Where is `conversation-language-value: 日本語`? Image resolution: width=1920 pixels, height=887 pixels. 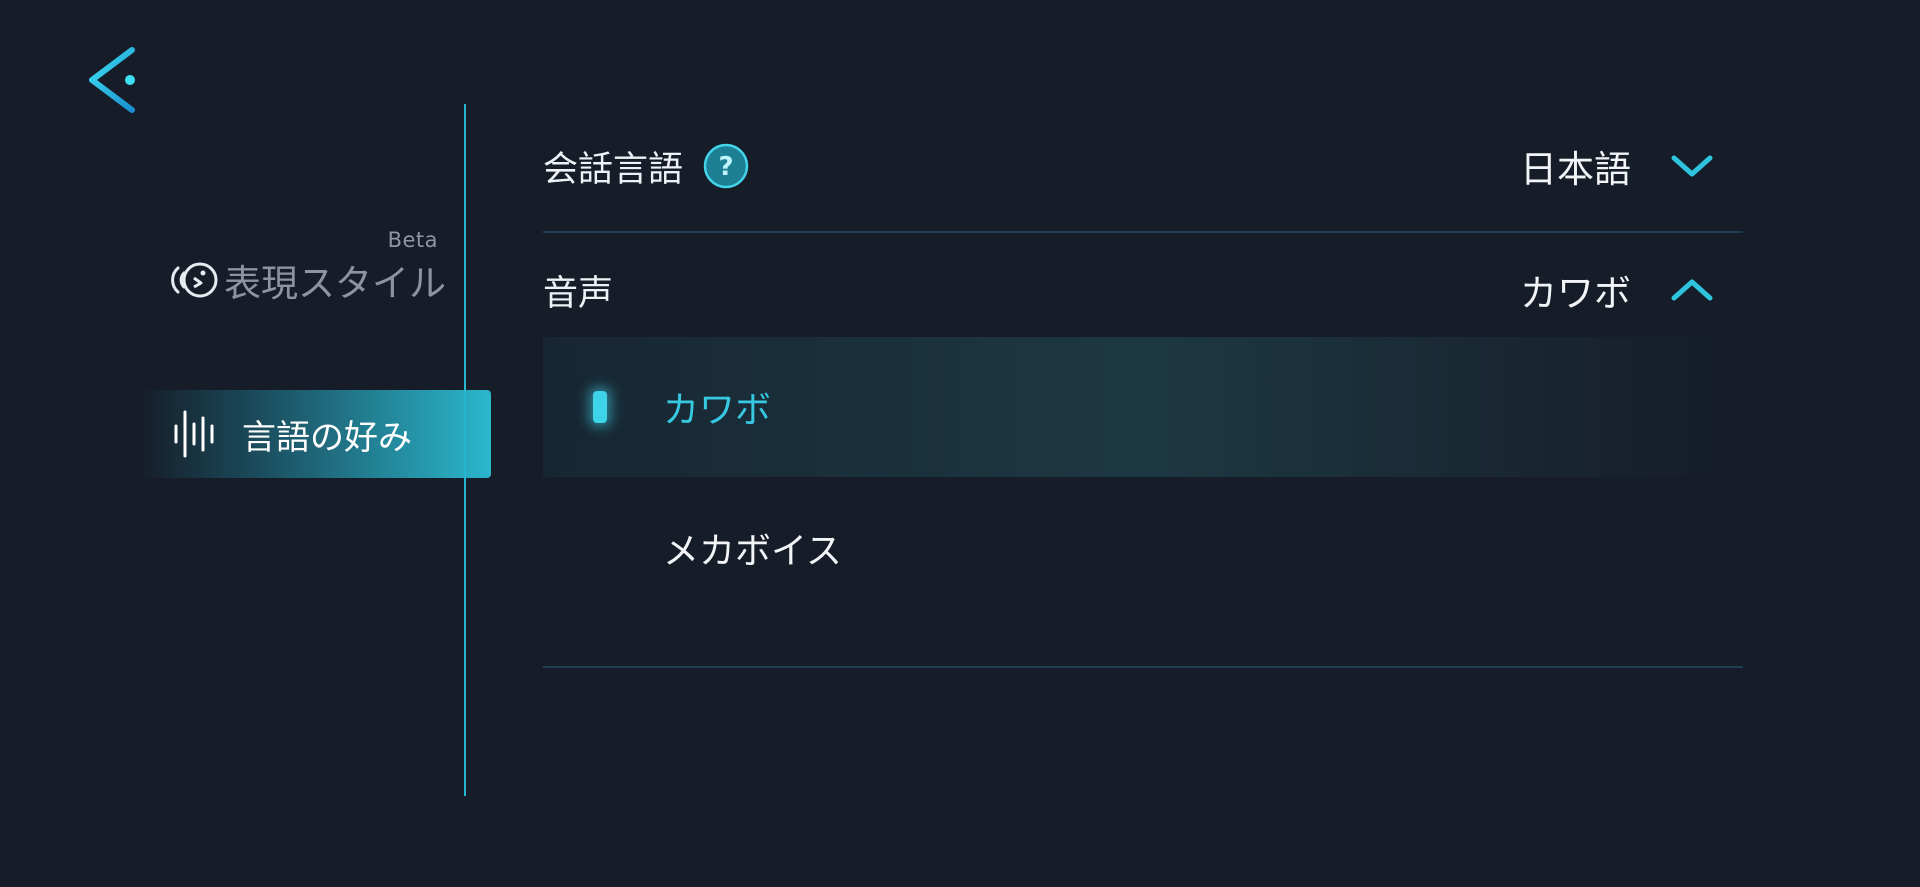 conversation-language-value: 日本語 is located at coordinates (1575, 169).